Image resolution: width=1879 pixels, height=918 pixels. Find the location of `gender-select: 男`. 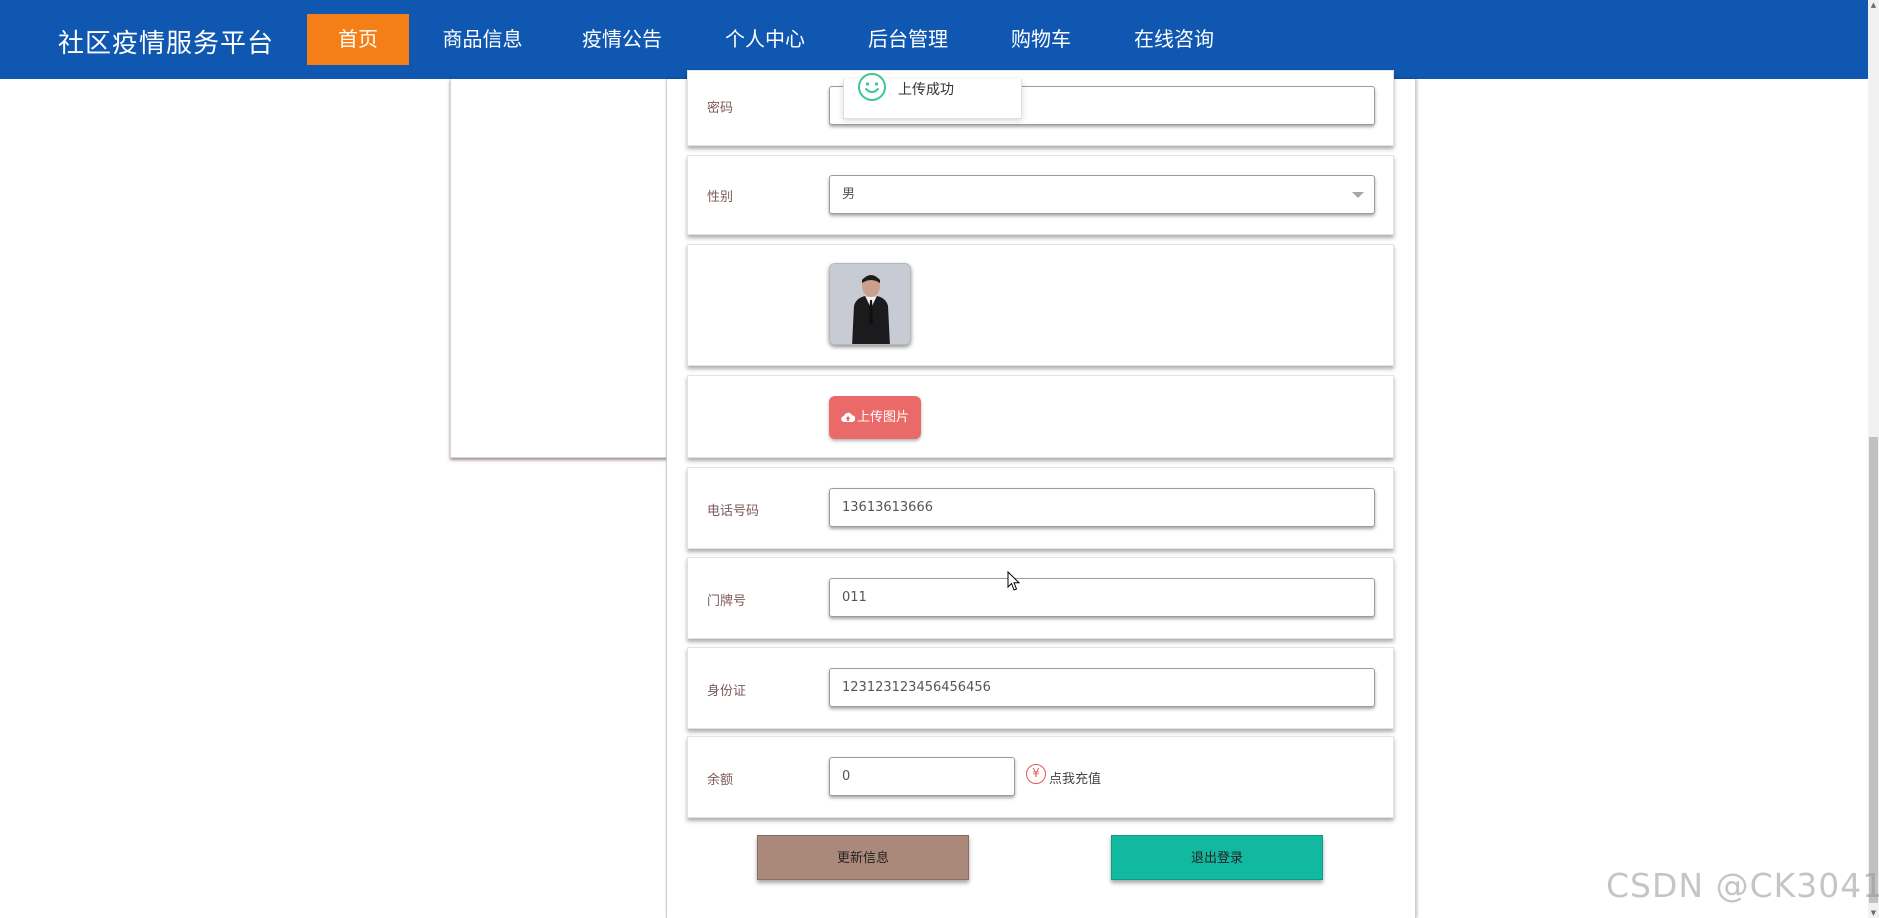

gender-select: 男 is located at coordinates (1102, 194).